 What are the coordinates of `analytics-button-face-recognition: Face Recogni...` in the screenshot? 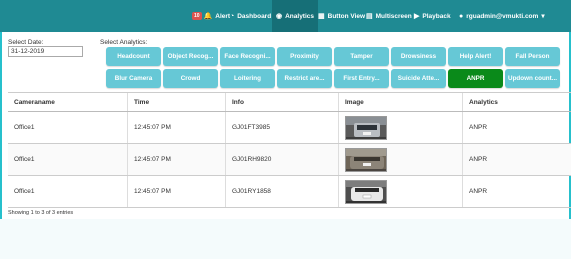 It's located at (247, 56).